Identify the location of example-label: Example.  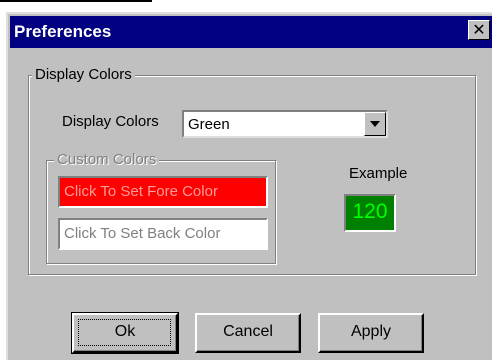
(378, 173).